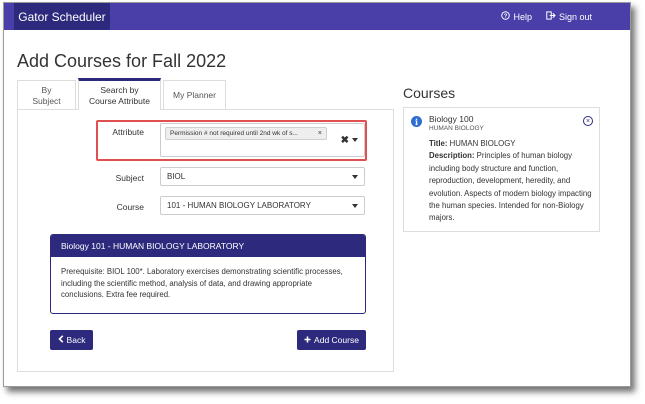 The image size is (645, 404). I want to click on brand-logo: Gator Scheduler, so click(62, 16).